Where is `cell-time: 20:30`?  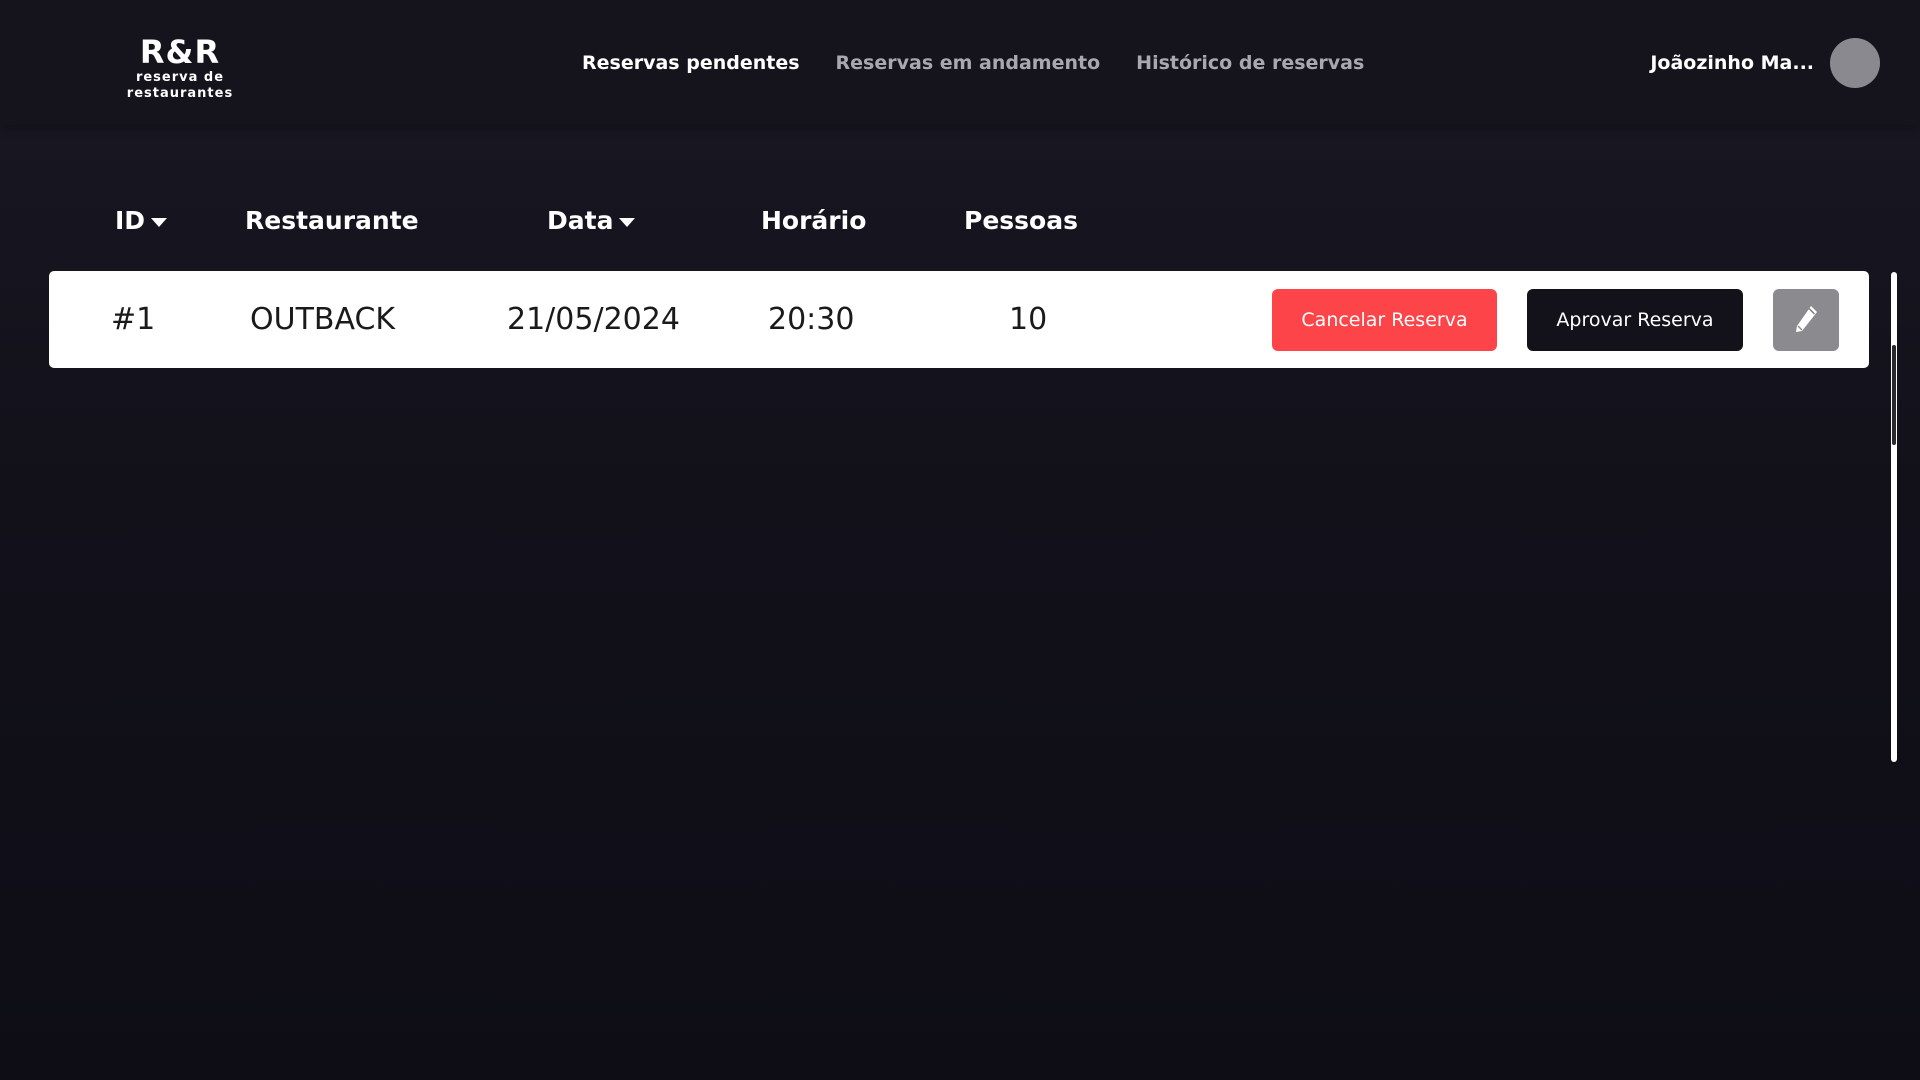 cell-time: 20:30 is located at coordinates (811, 319).